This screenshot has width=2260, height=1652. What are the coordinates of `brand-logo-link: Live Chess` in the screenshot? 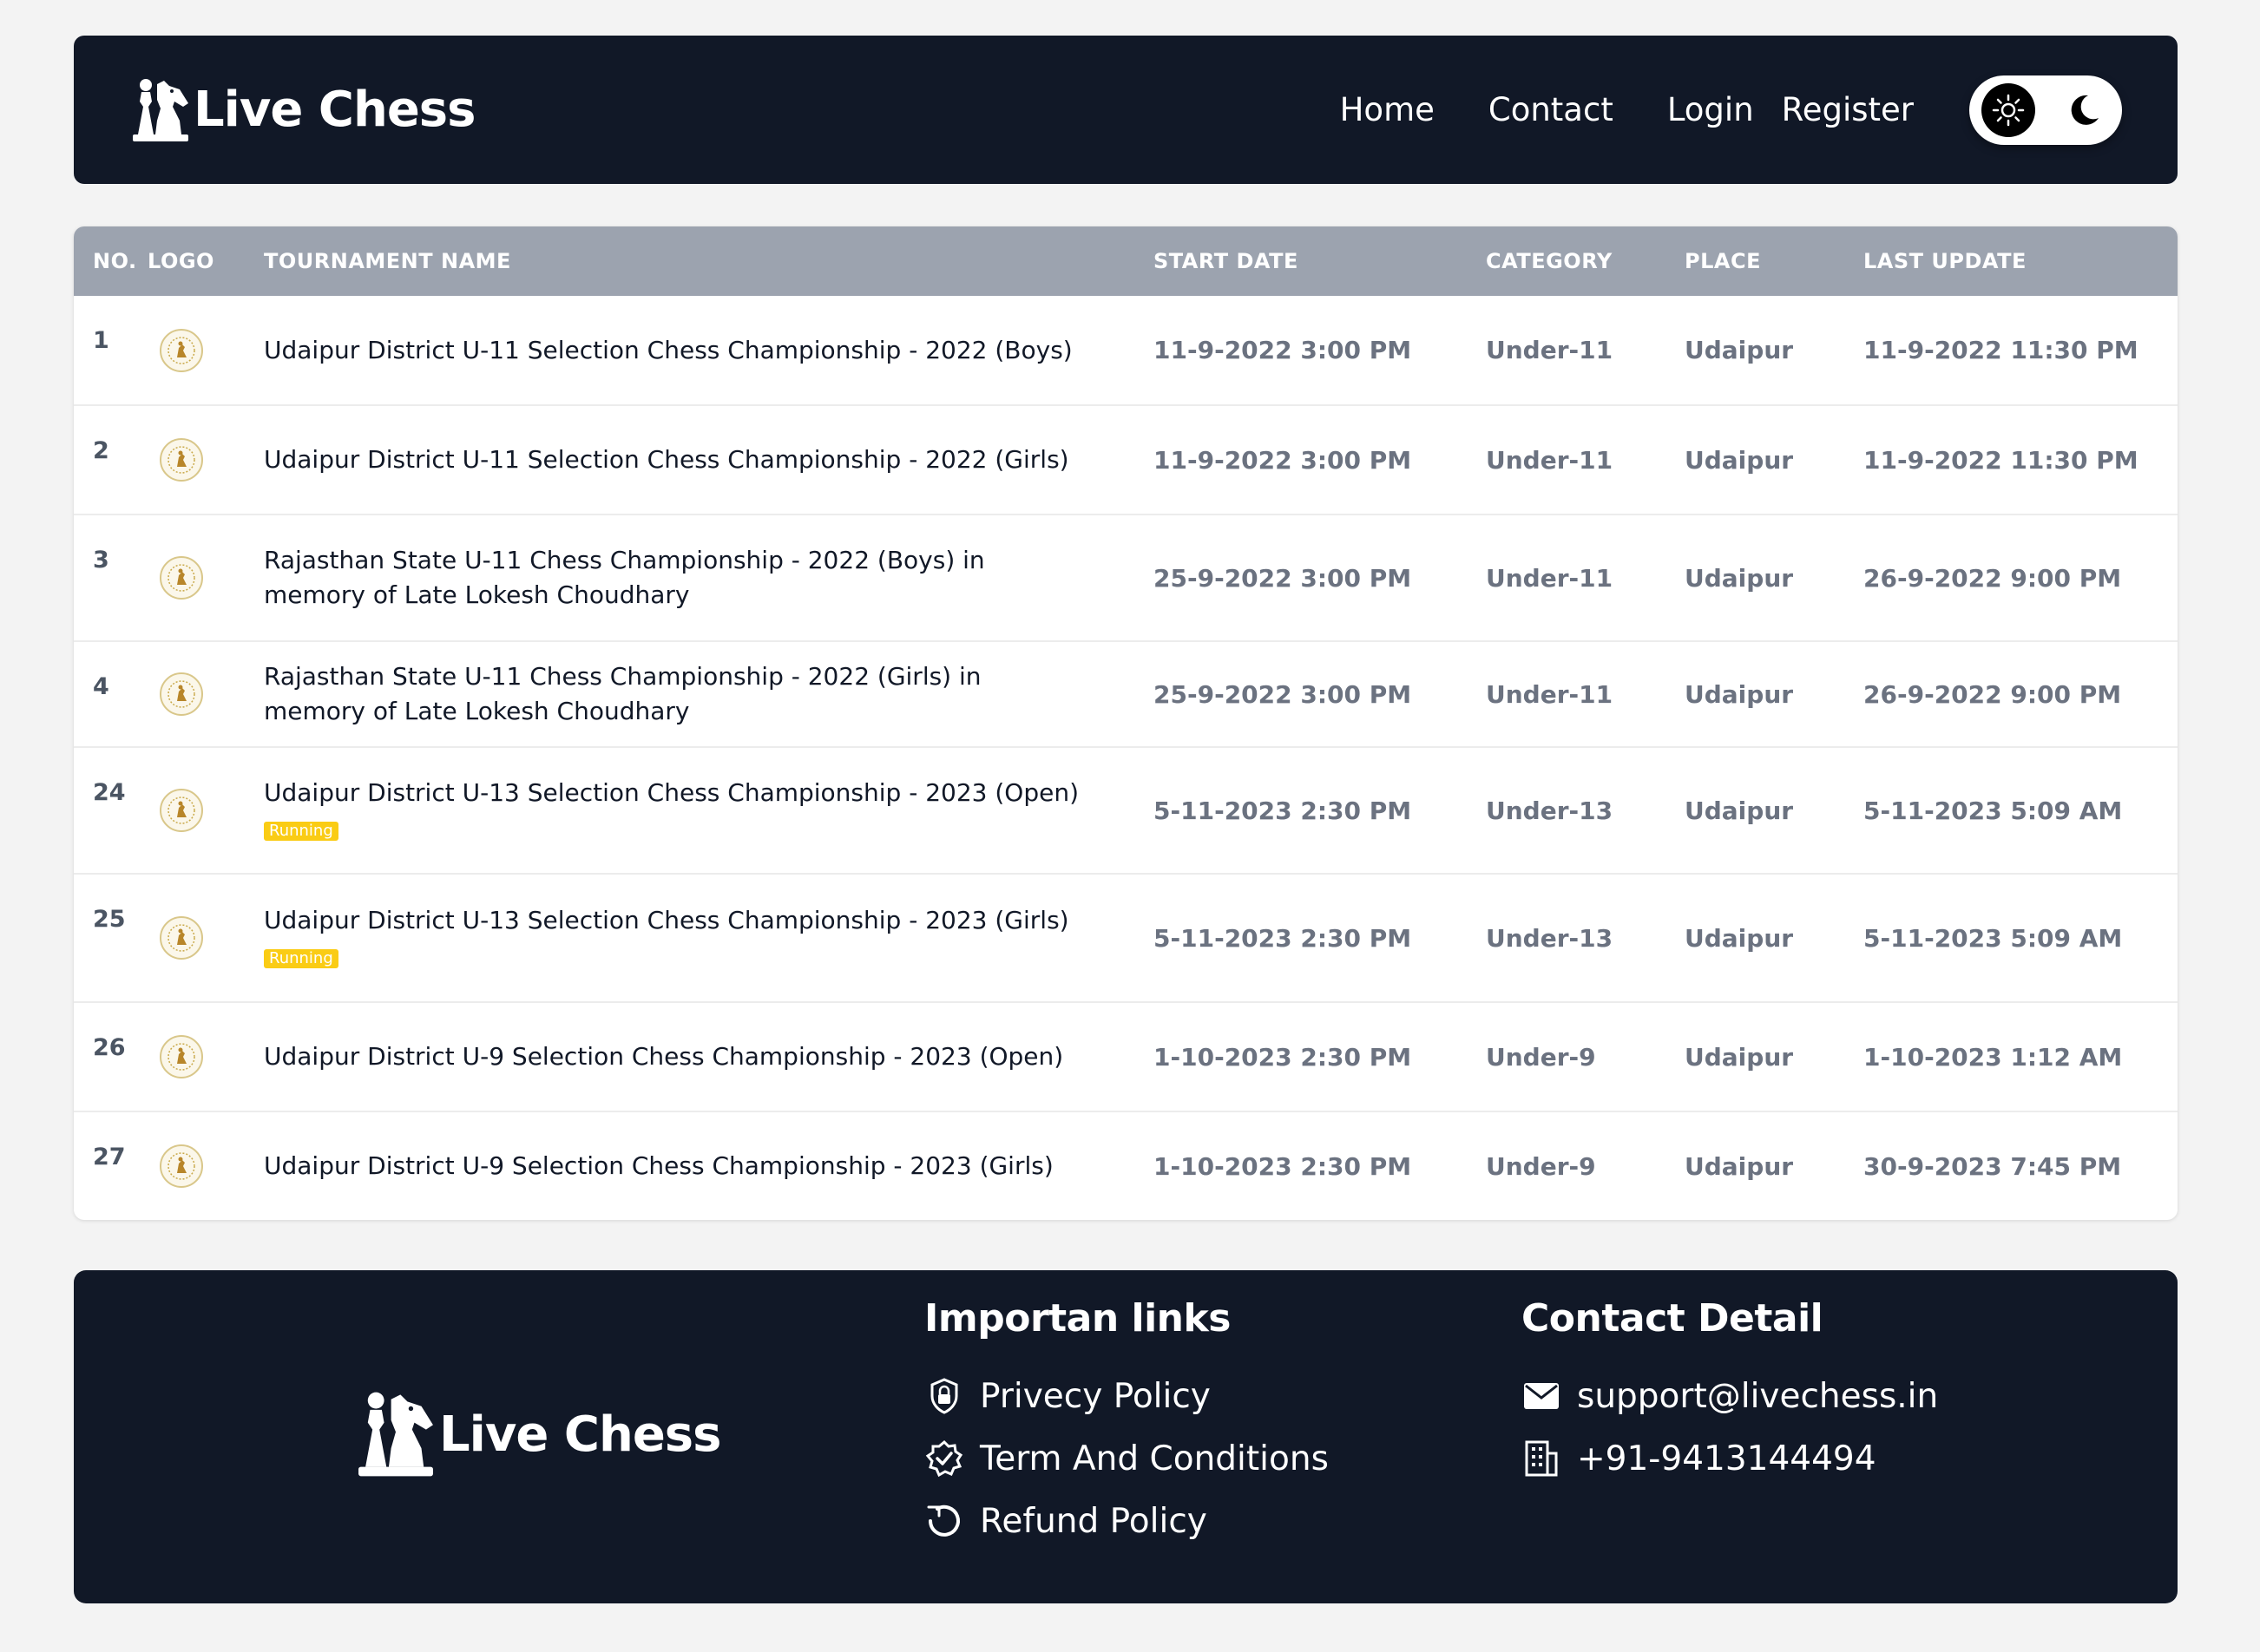 It's located at (303, 110).